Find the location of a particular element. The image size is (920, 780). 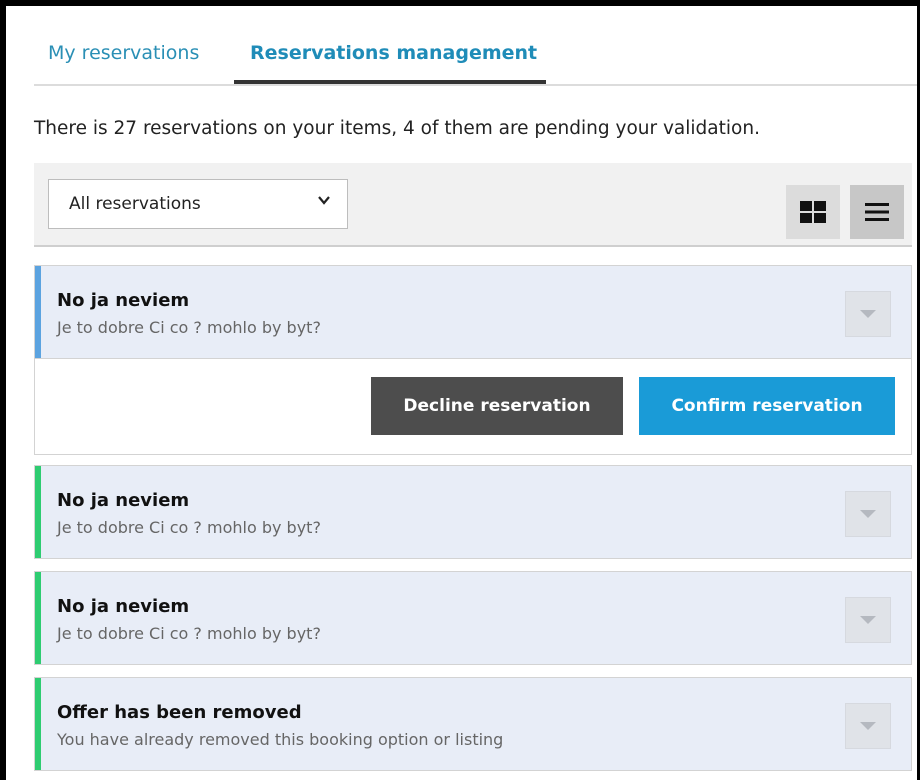

grid-view-icon is located at coordinates (813, 212).